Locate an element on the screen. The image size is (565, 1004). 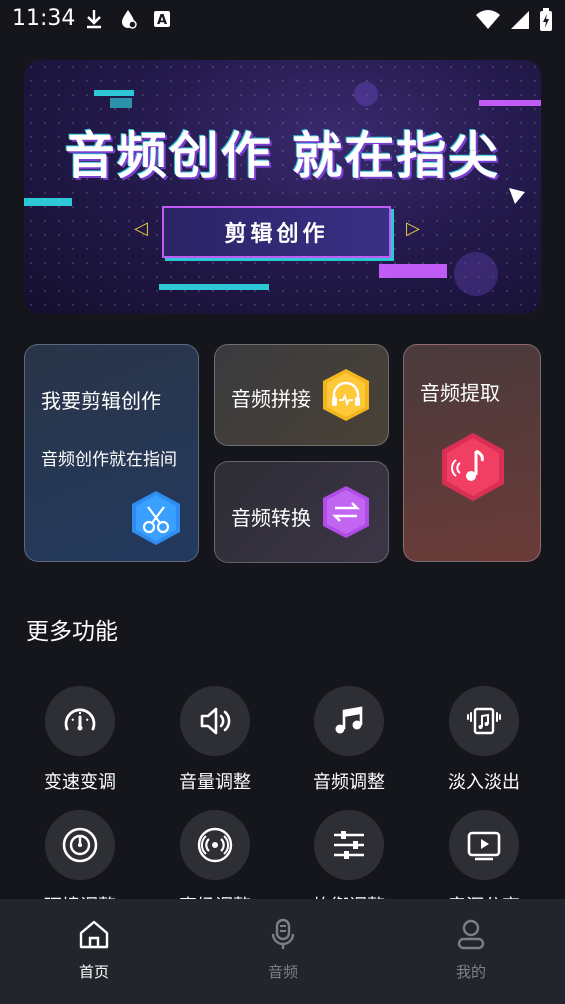
speedometer-icon is located at coordinates (80, 719).